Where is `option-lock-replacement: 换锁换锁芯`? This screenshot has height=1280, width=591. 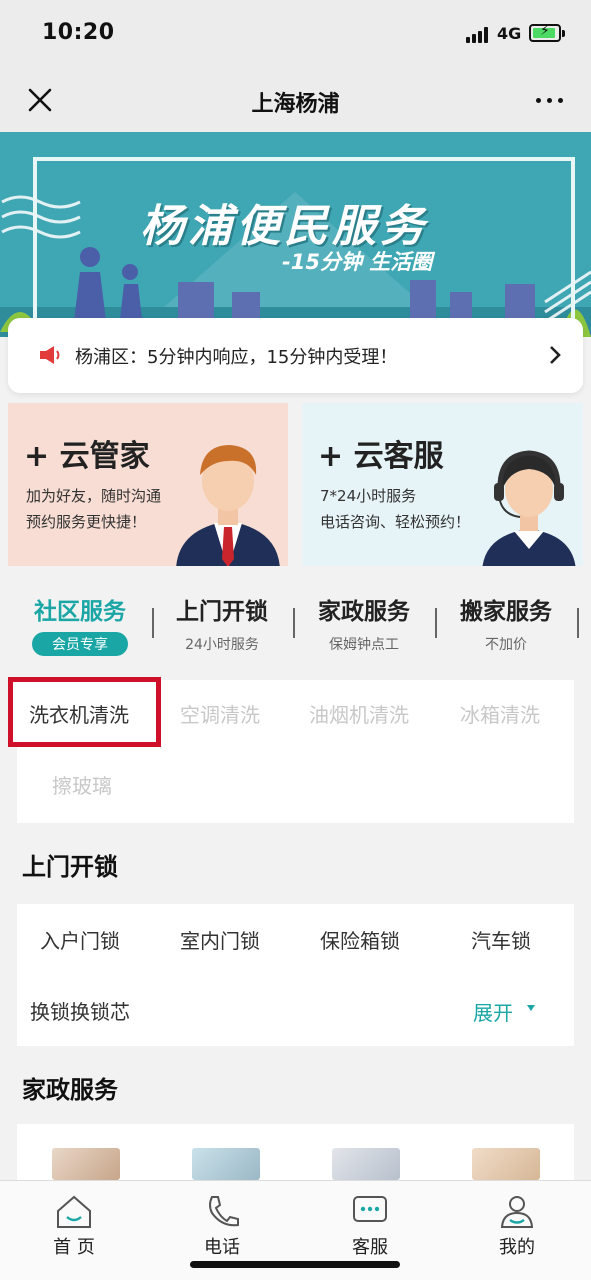
option-lock-replacement: 换锁换锁芯 is located at coordinates (80, 1010).